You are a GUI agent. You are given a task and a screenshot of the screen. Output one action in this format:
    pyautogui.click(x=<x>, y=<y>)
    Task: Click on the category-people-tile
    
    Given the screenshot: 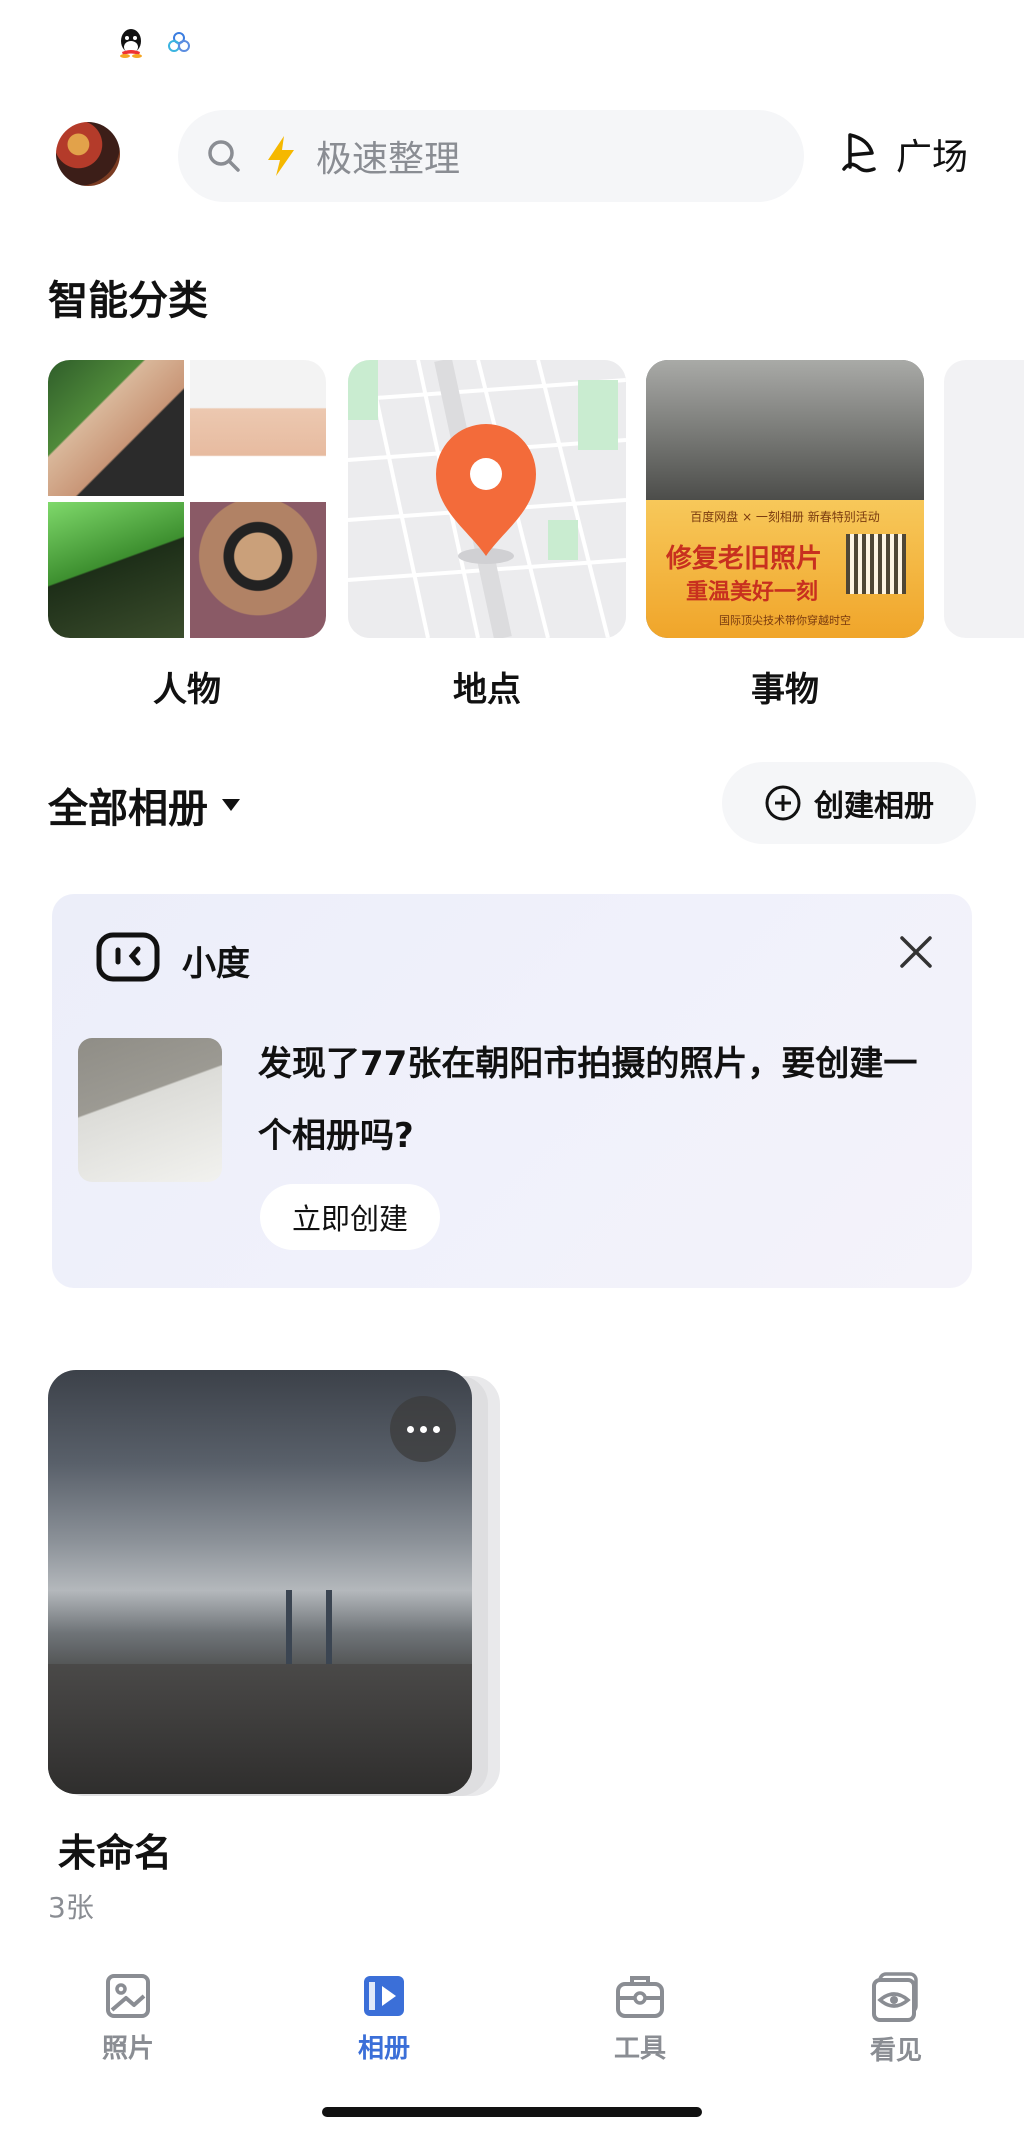 What is the action you would take?
    pyautogui.click(x=187, y=499)
    